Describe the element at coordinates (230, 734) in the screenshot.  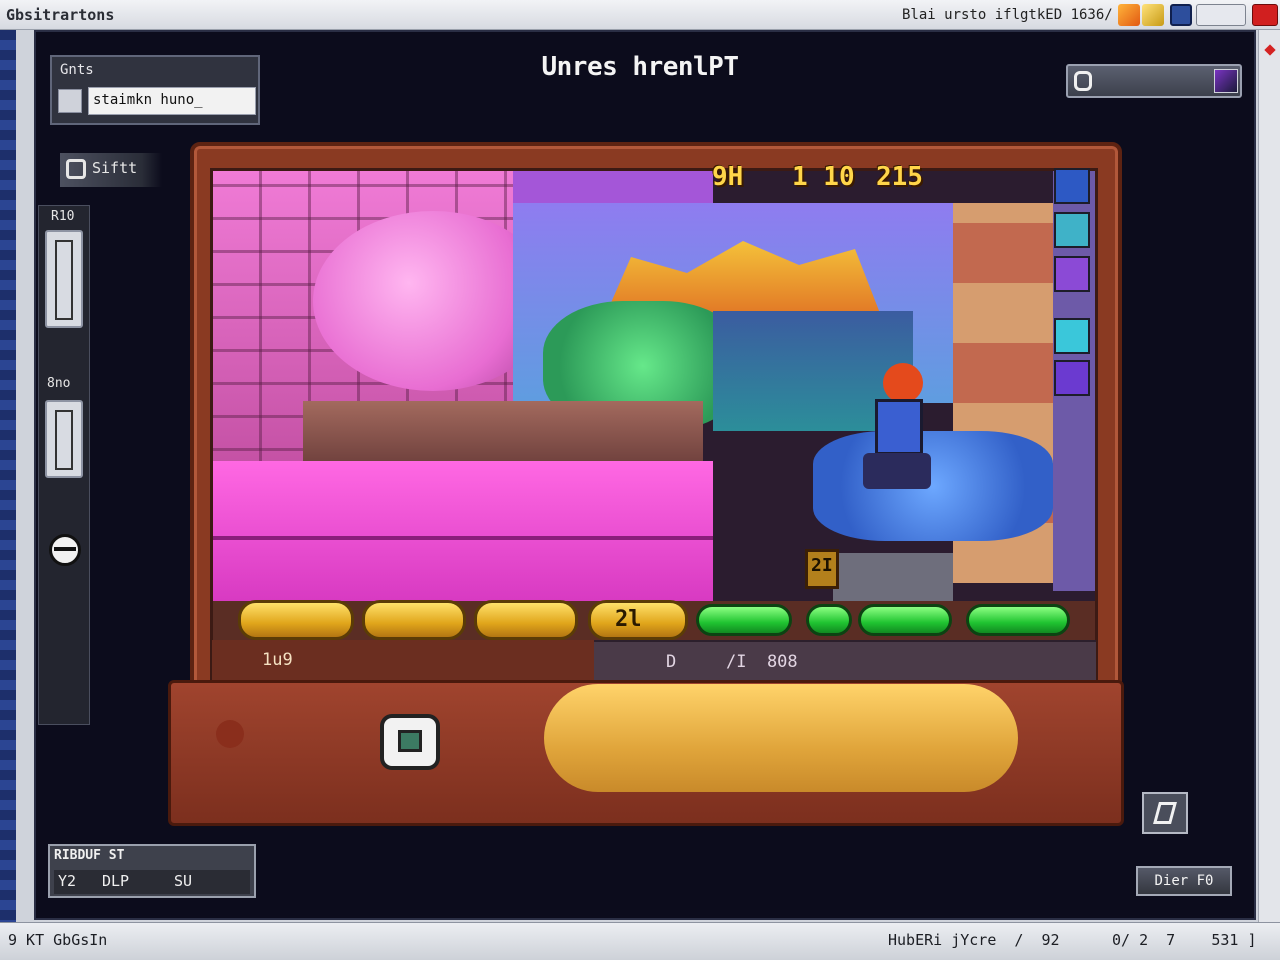
I see `tray-dot` at that location.